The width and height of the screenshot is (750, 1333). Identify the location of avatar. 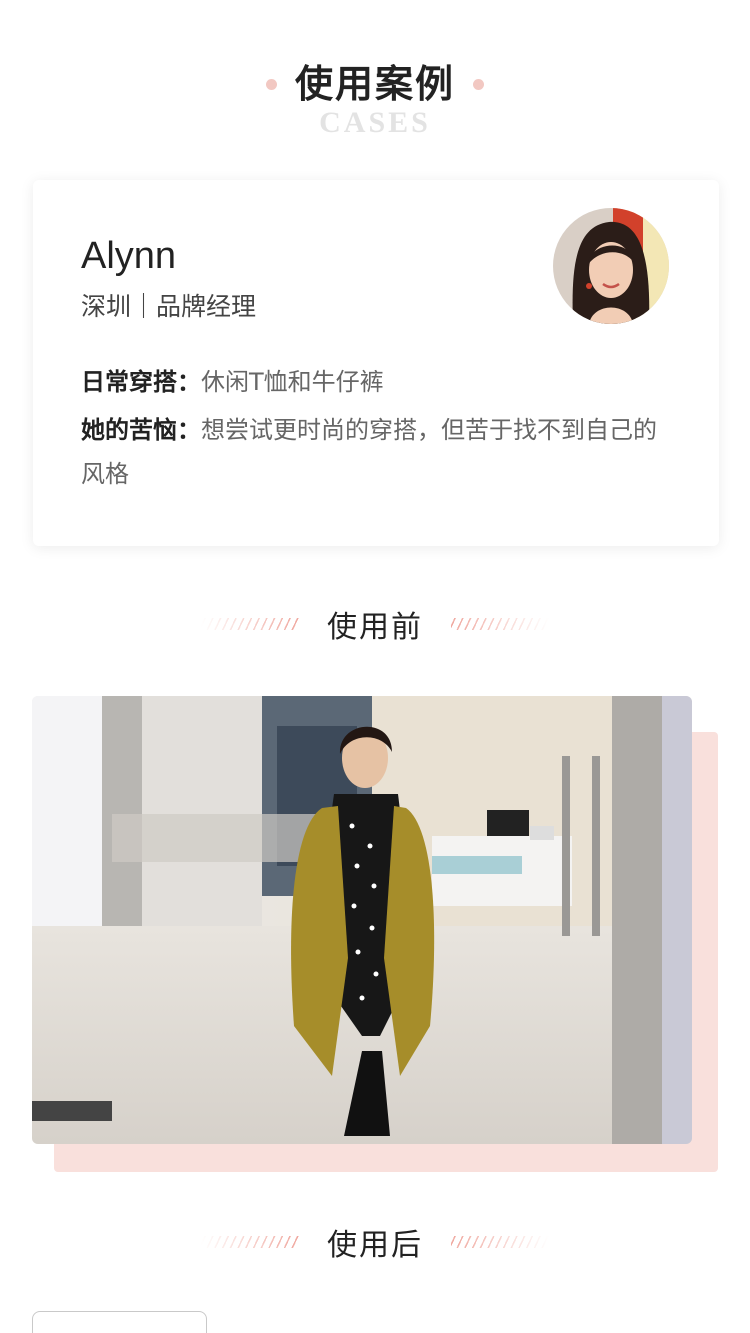
(611, 266).